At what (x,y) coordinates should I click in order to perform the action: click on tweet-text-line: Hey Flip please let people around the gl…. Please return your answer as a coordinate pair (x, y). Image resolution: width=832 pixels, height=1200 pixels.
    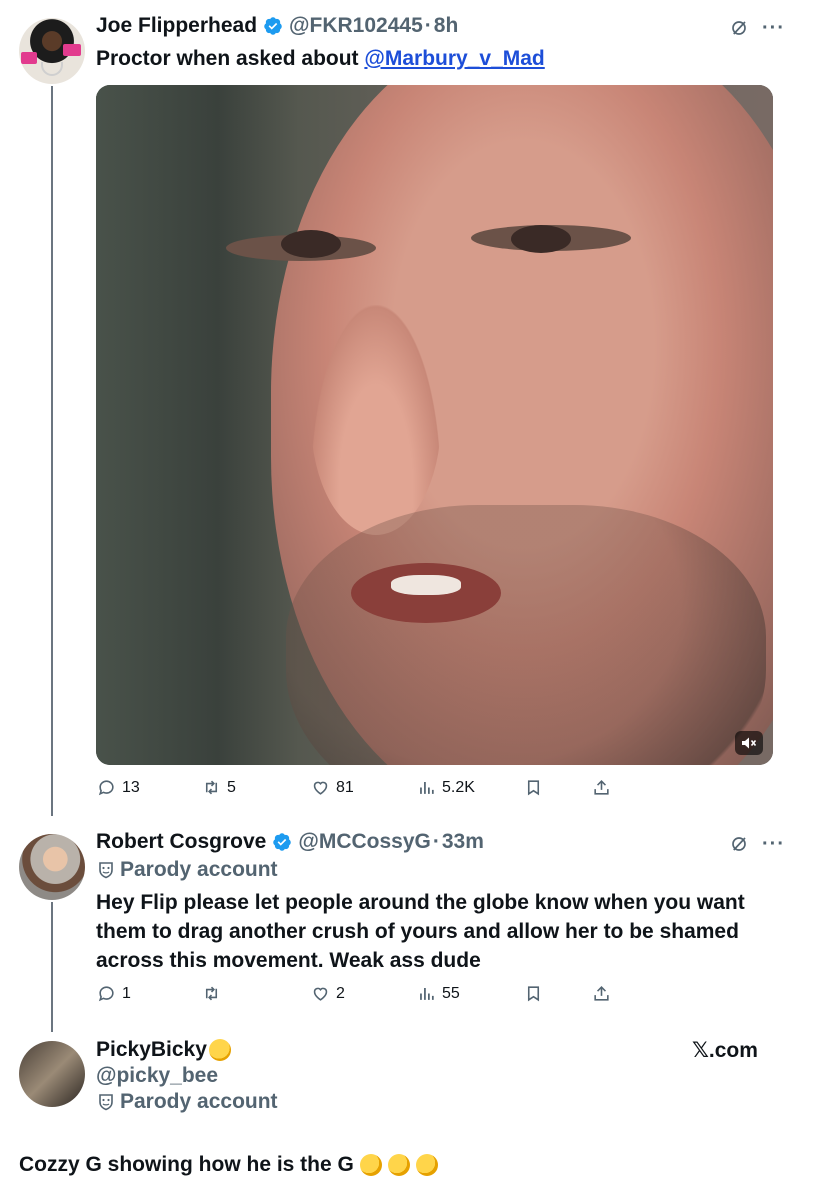
    Looking at the image, I should click on (420, 902).